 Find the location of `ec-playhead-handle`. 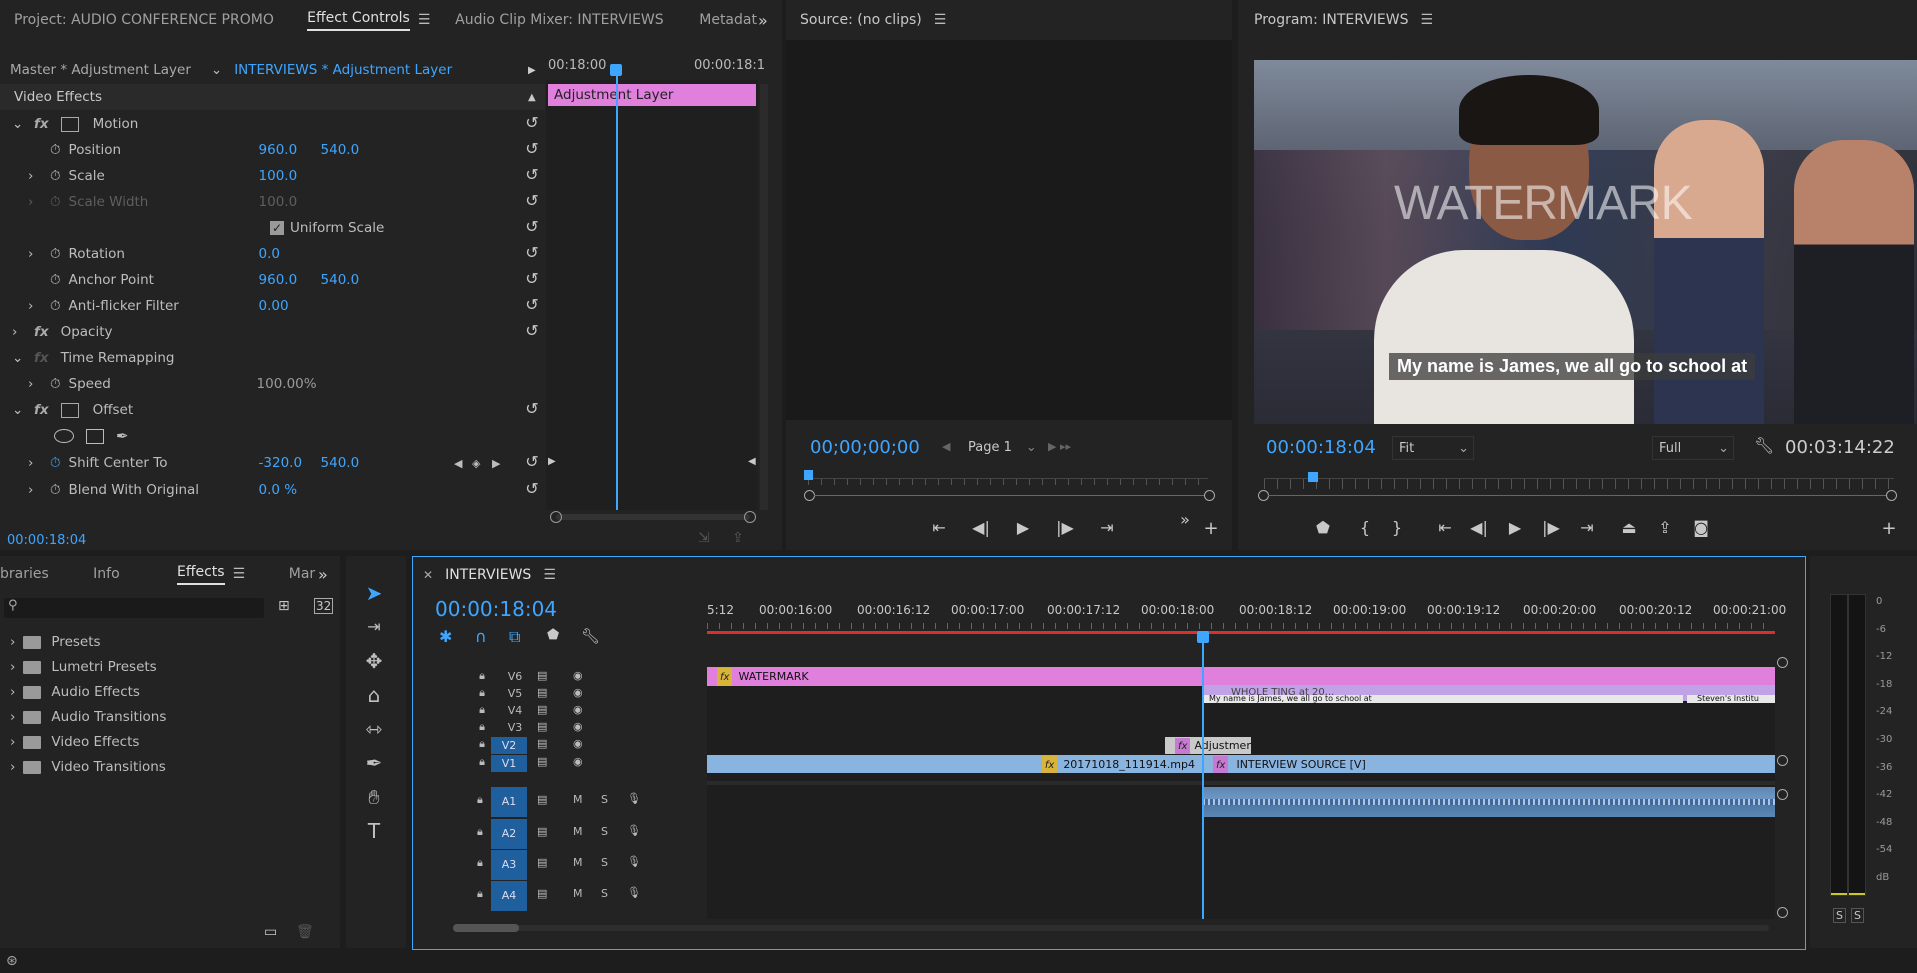

ec-playhead-handle is located at coordinates (616, 70).